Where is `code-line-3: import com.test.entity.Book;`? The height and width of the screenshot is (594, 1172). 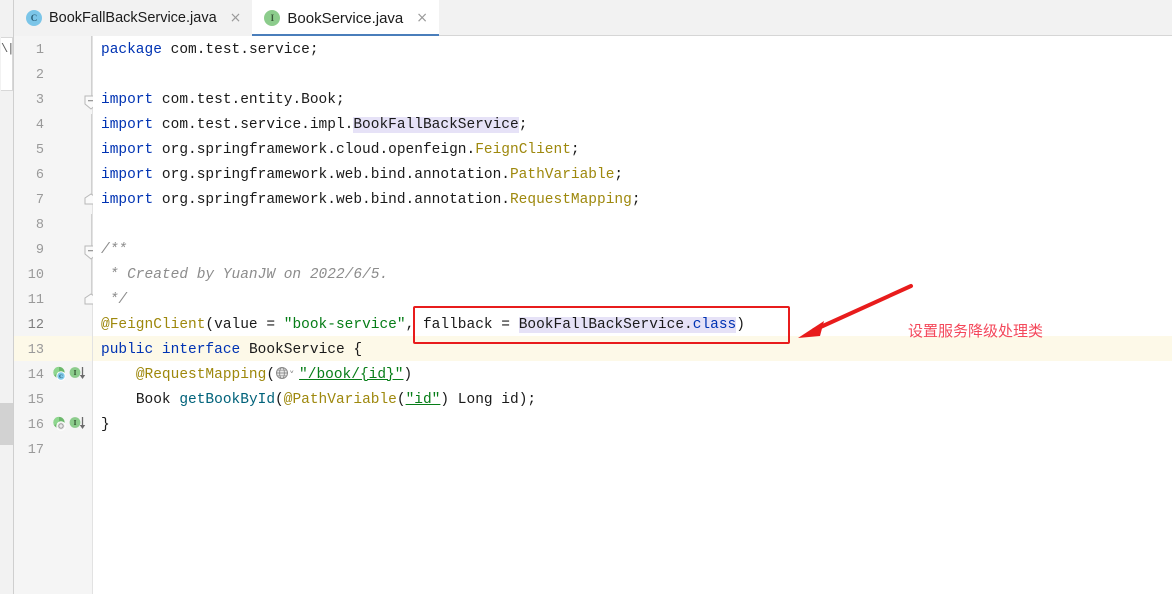 code-line-3: import com.test.entity.Book; is located at coordinates (223, 100).